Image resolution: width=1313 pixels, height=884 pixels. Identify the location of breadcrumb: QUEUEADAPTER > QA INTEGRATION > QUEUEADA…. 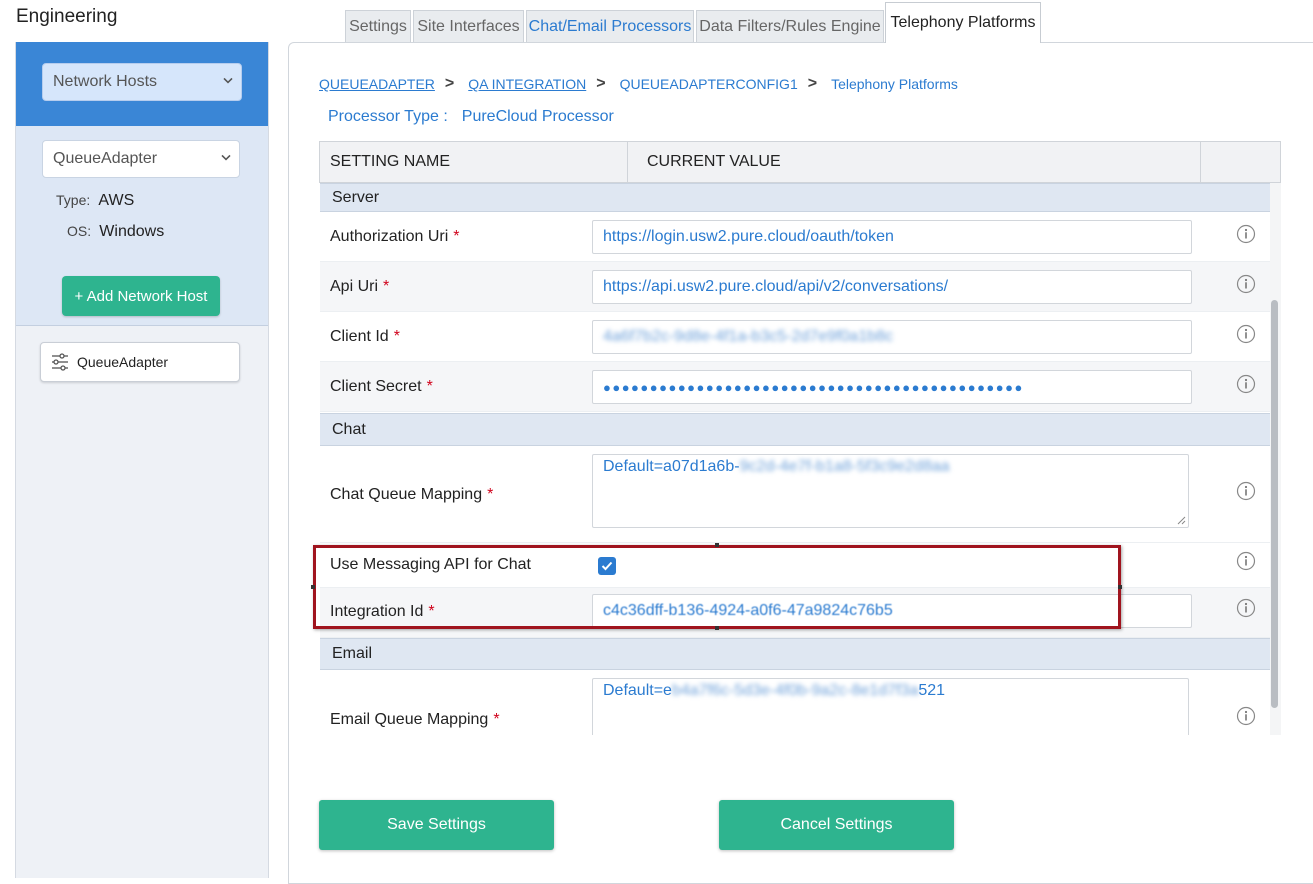
(638, 84).